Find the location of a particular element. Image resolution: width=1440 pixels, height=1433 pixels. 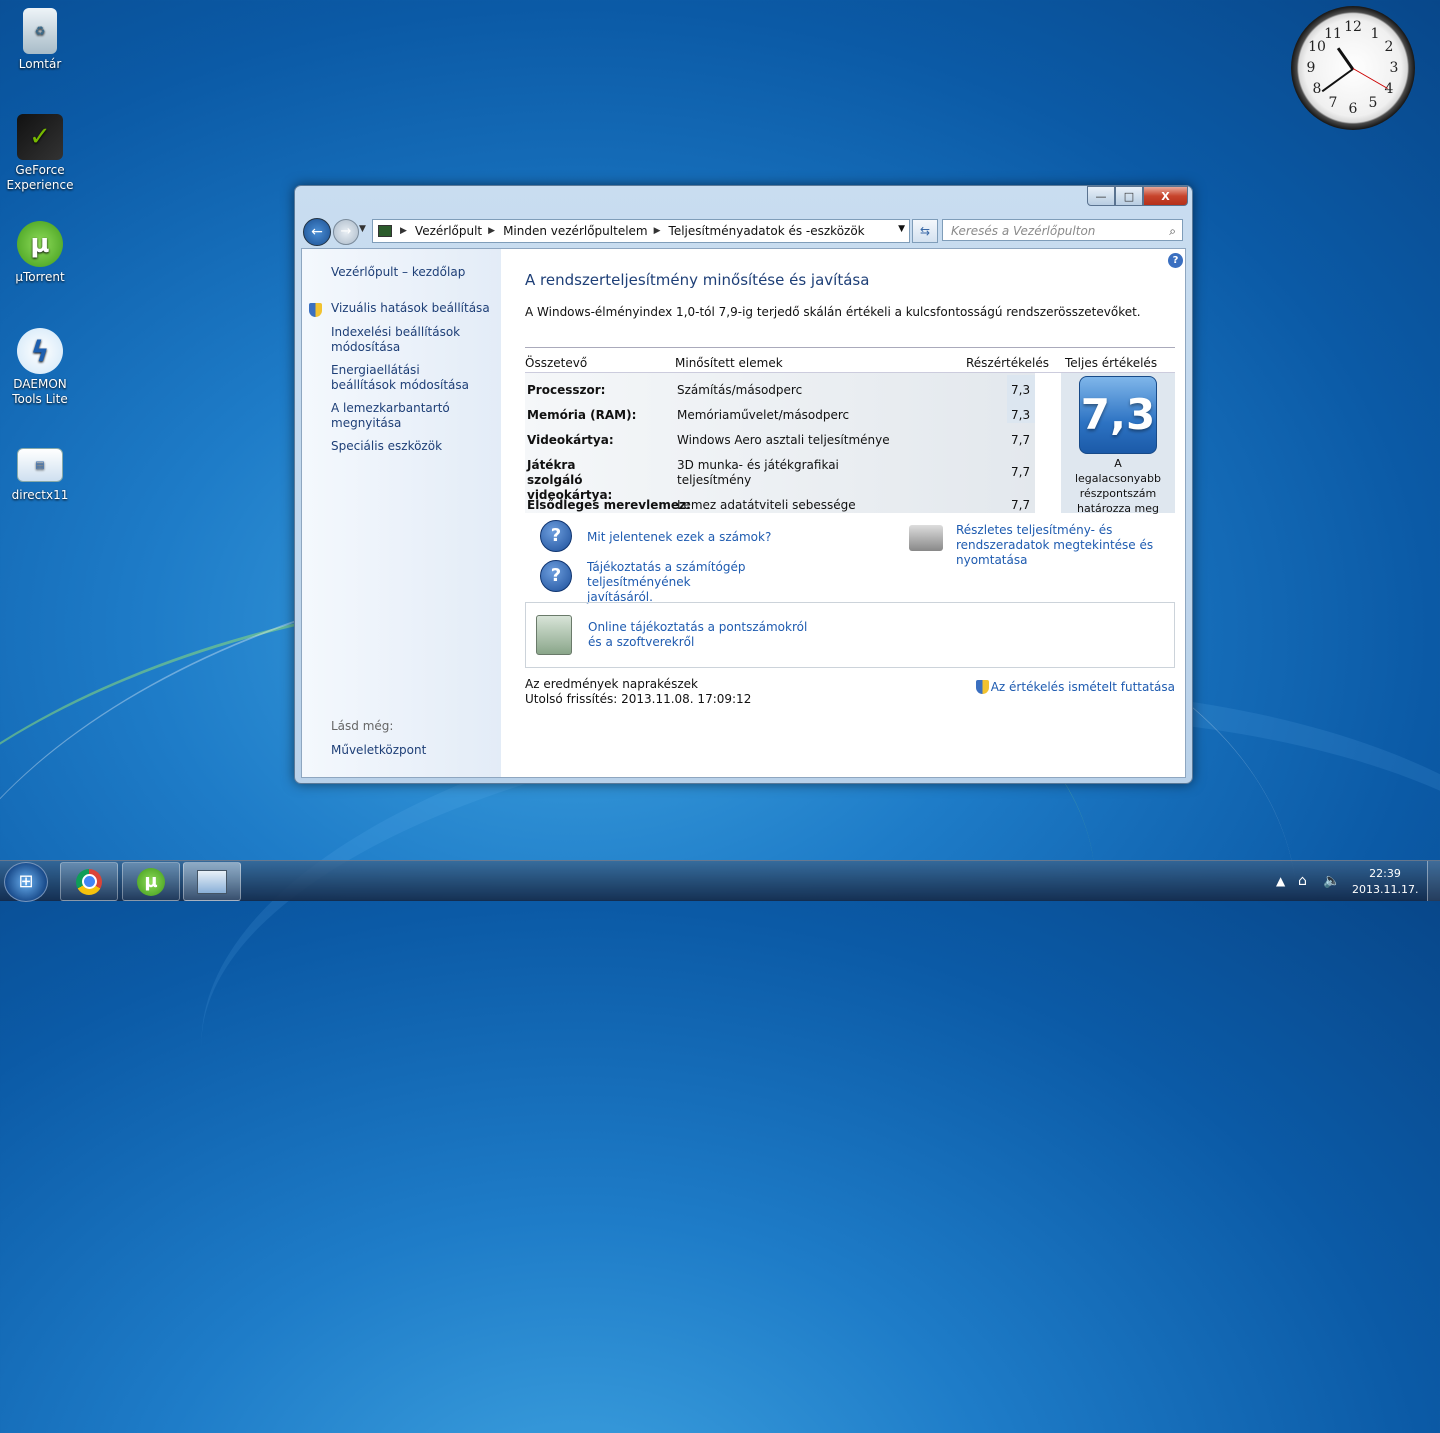

clock-gadget: 12 1 2 3 4 5 6 7 8 9 10 11 is located at coordinates (1353, 68).